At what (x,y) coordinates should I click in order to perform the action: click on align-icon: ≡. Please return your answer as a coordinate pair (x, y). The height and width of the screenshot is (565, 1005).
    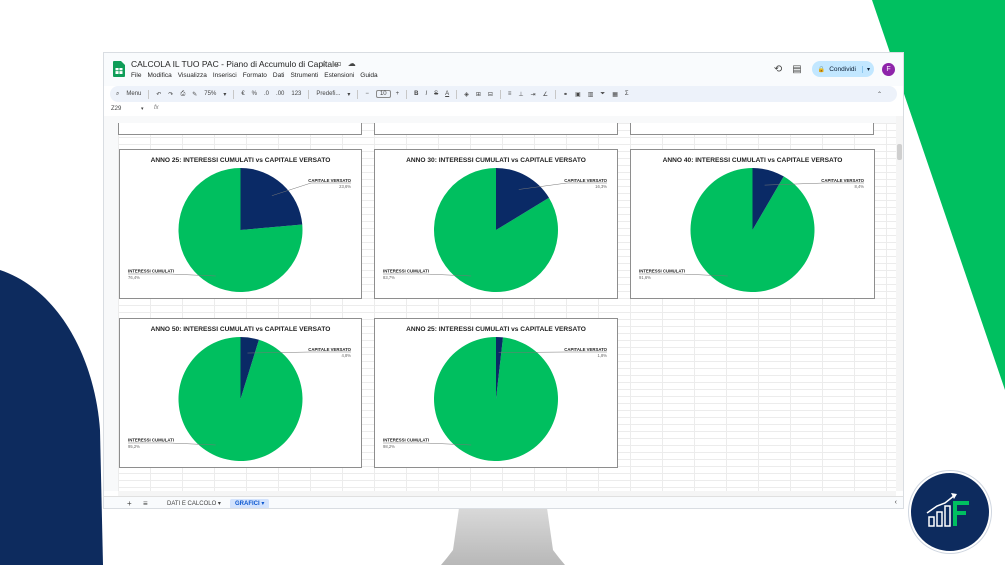
    Looking at the image, I should click on (510, 94).